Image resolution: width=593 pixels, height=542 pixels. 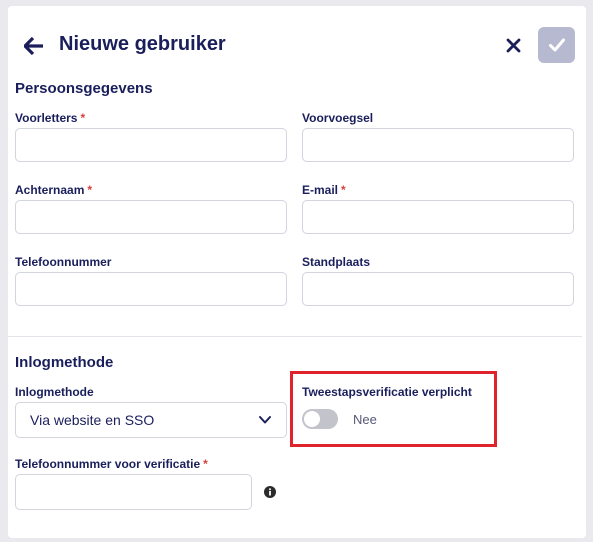 What do you see at coordinates (50, 118) in the screenshot?
I see `initials-label: Voorletters *` at bounding box center [50, 118].